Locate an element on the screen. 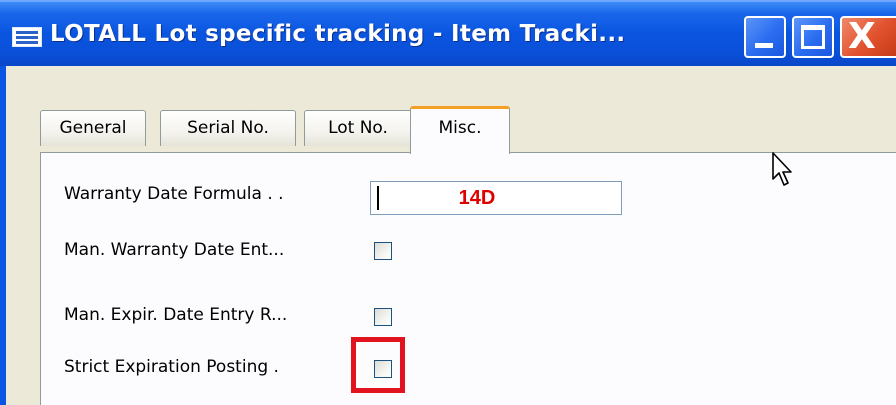 The image size is (896, 405). maximize-button is located at coordinates (813, 37).